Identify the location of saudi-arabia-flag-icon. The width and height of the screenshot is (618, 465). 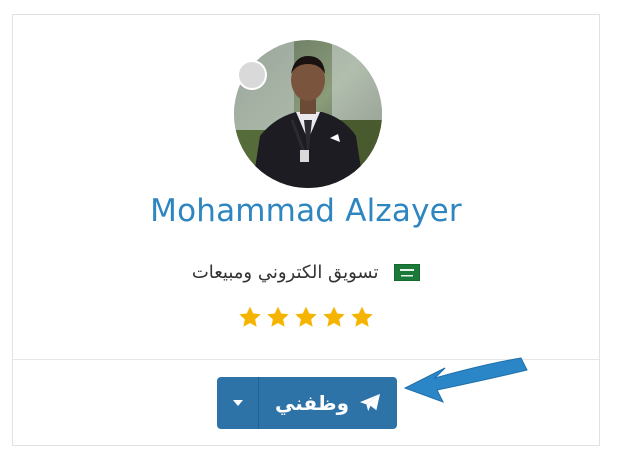
(407, 272).